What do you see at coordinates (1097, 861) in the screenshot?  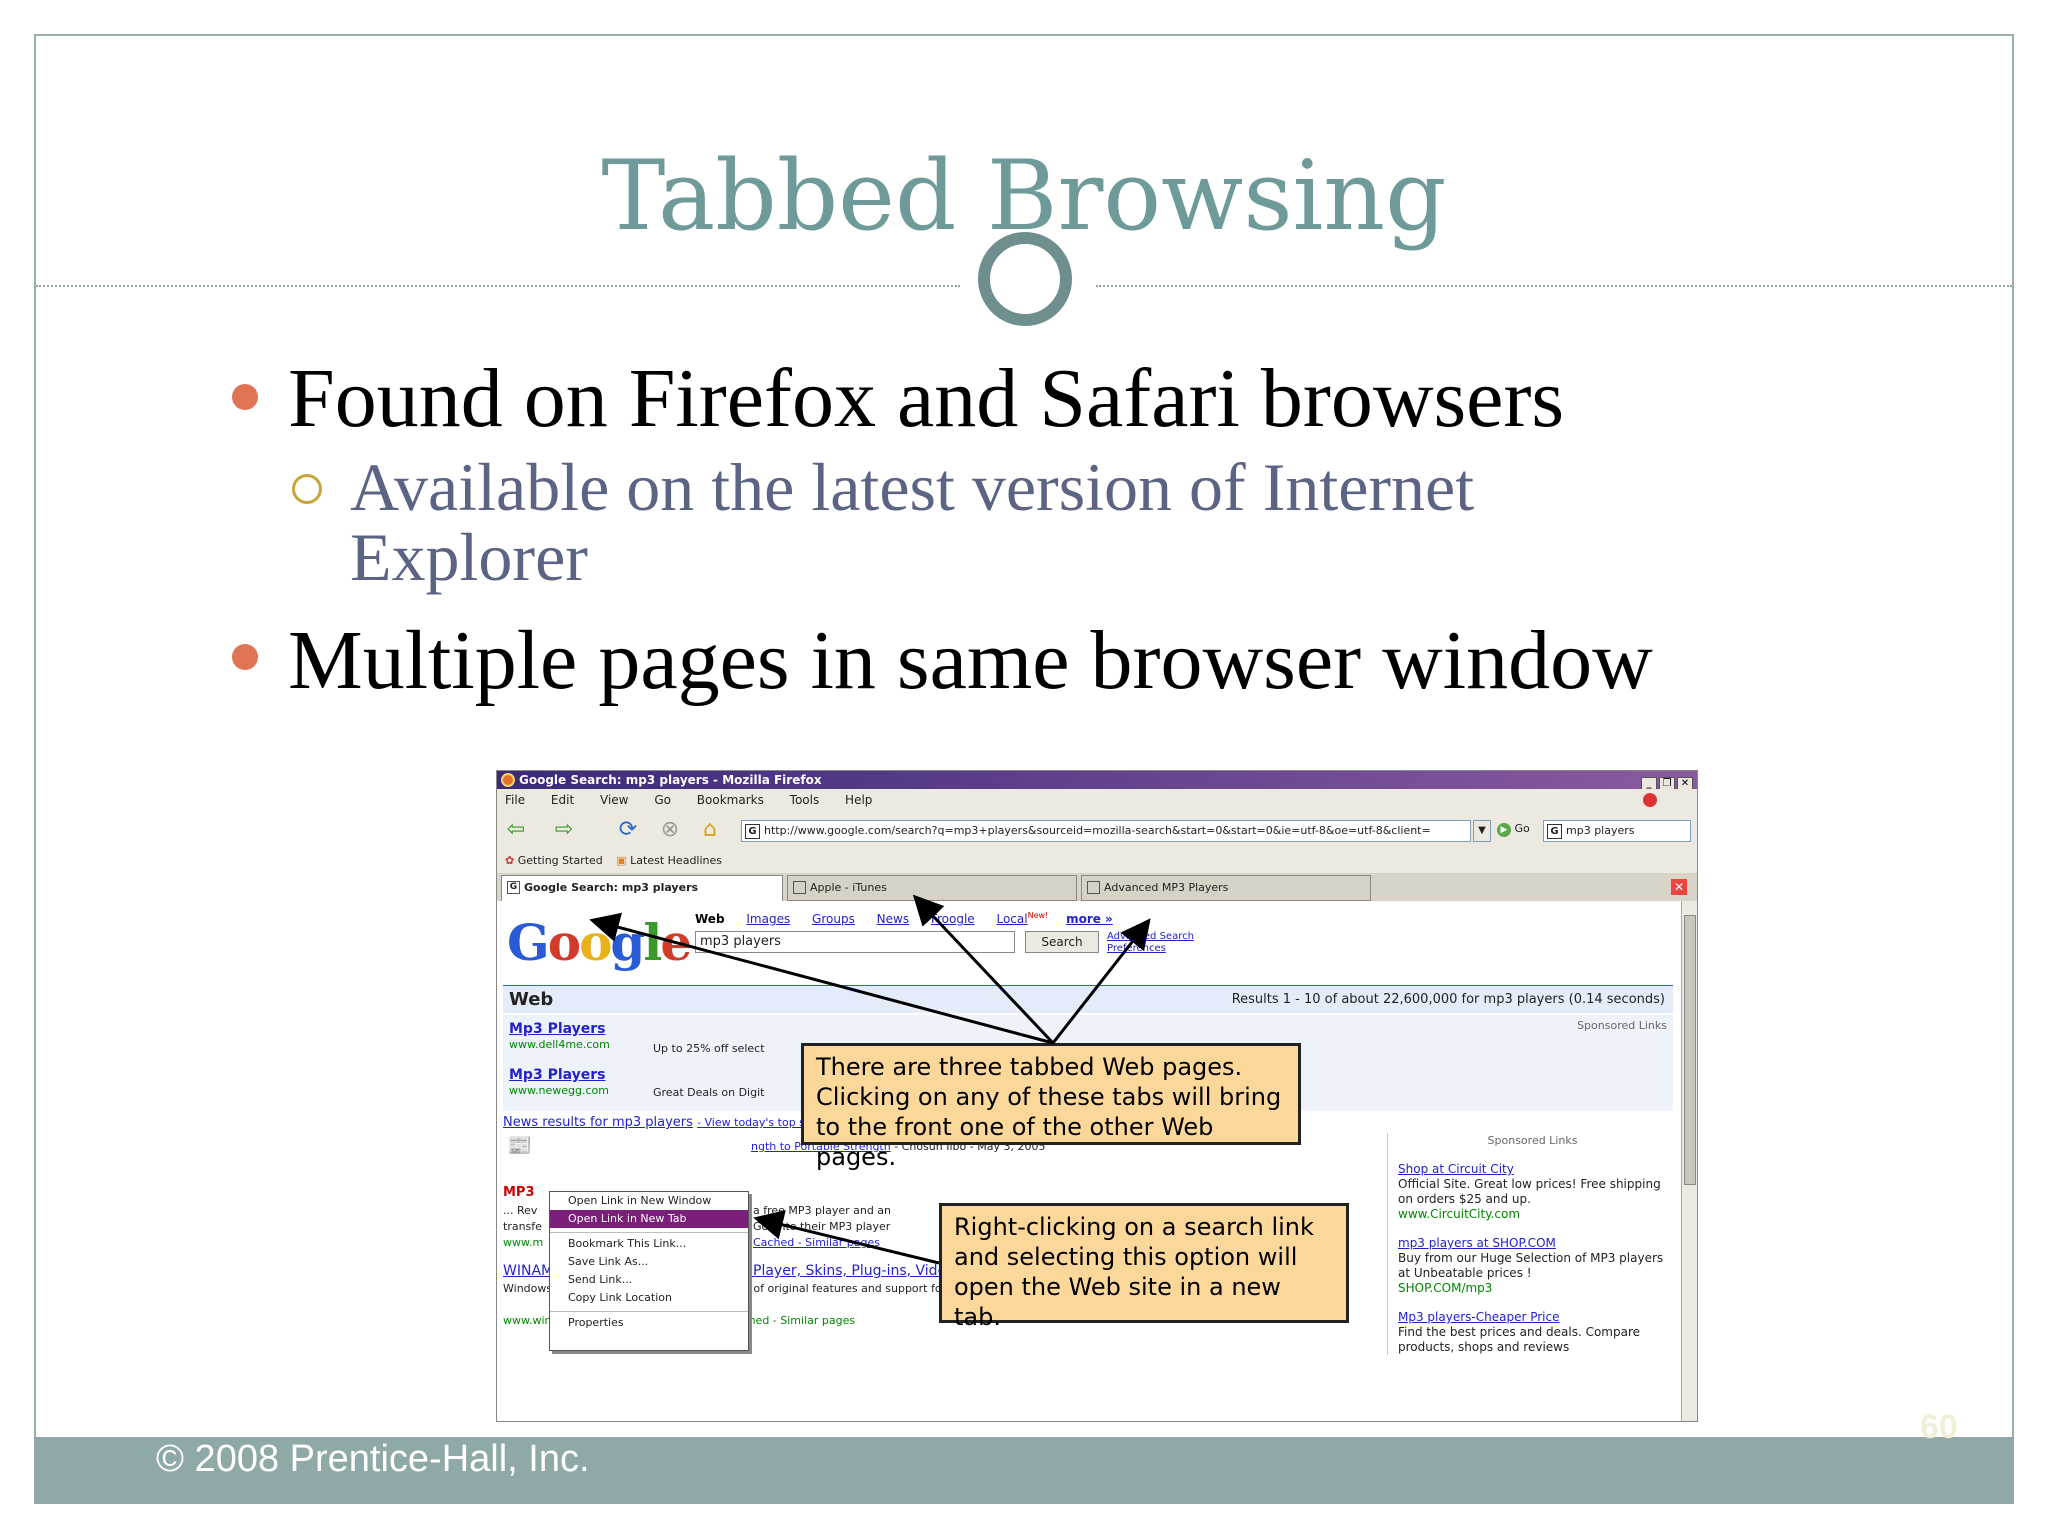 I see `bookmarks-toolbar: ✿ Getting Started ▣ Latest Headlines` at bounding box center [1097, 861].